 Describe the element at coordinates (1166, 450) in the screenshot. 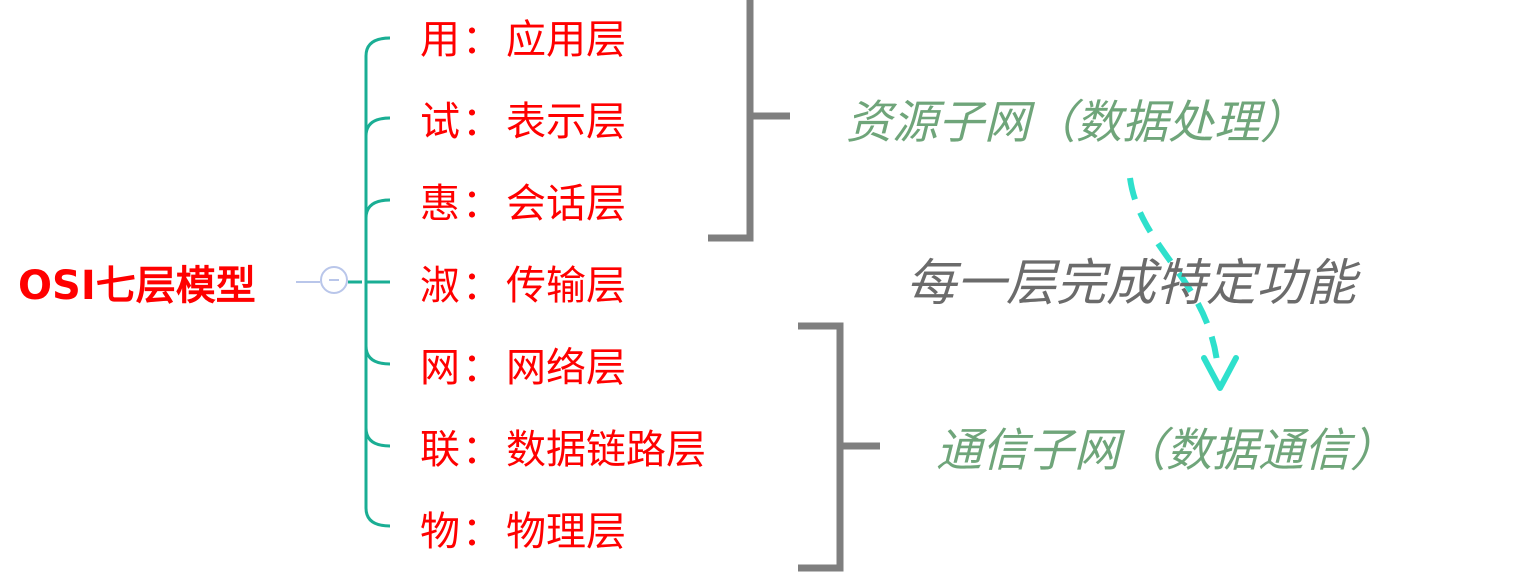

I see `communication-subnet-label: 通信子网（数据通信）` at that location.